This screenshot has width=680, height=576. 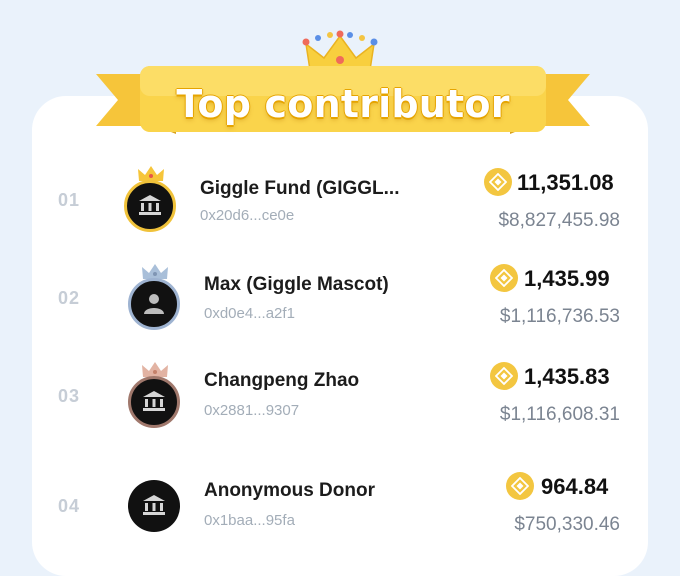 What do you see at coordinates (343, 104) in the screenshot?
I see `banner-title: Top contributor` at bounding box center [343, 104].